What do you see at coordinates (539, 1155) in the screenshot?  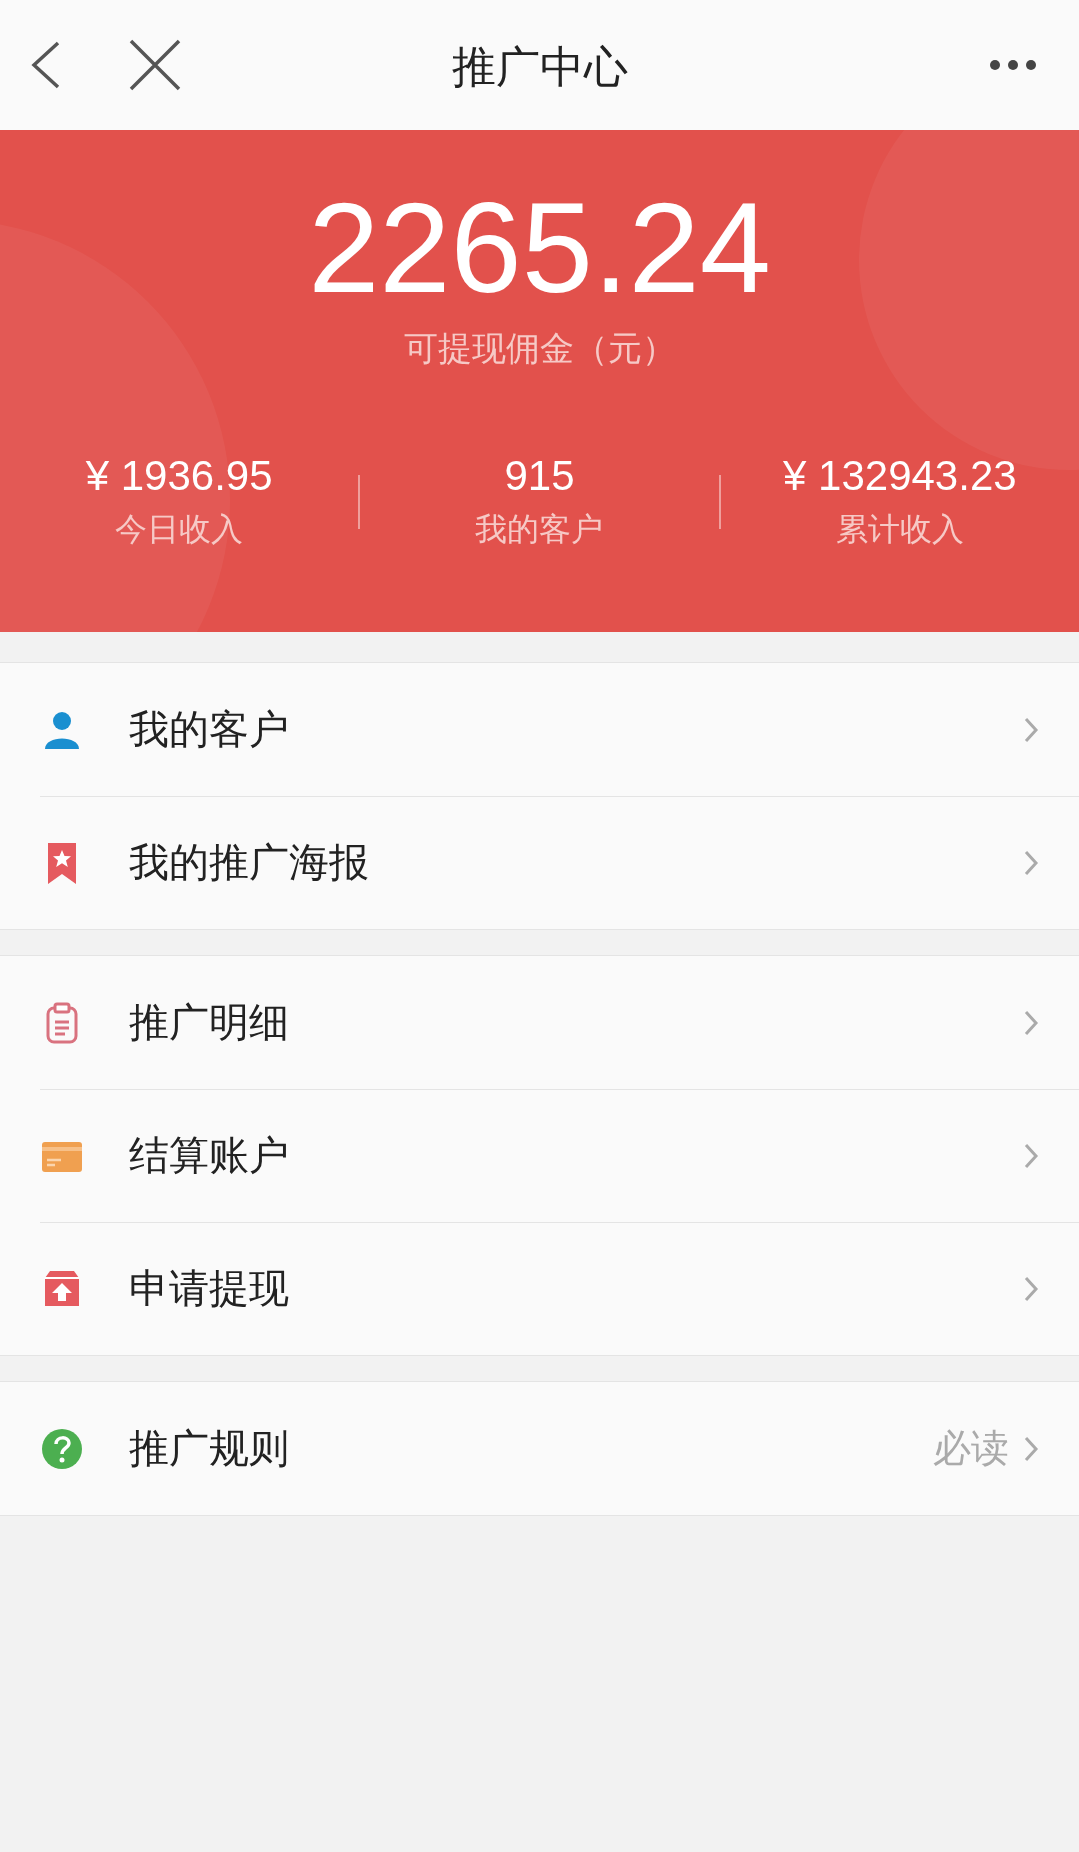 I see `menu-item: 结算账户` at bounding box center [539, 1155].